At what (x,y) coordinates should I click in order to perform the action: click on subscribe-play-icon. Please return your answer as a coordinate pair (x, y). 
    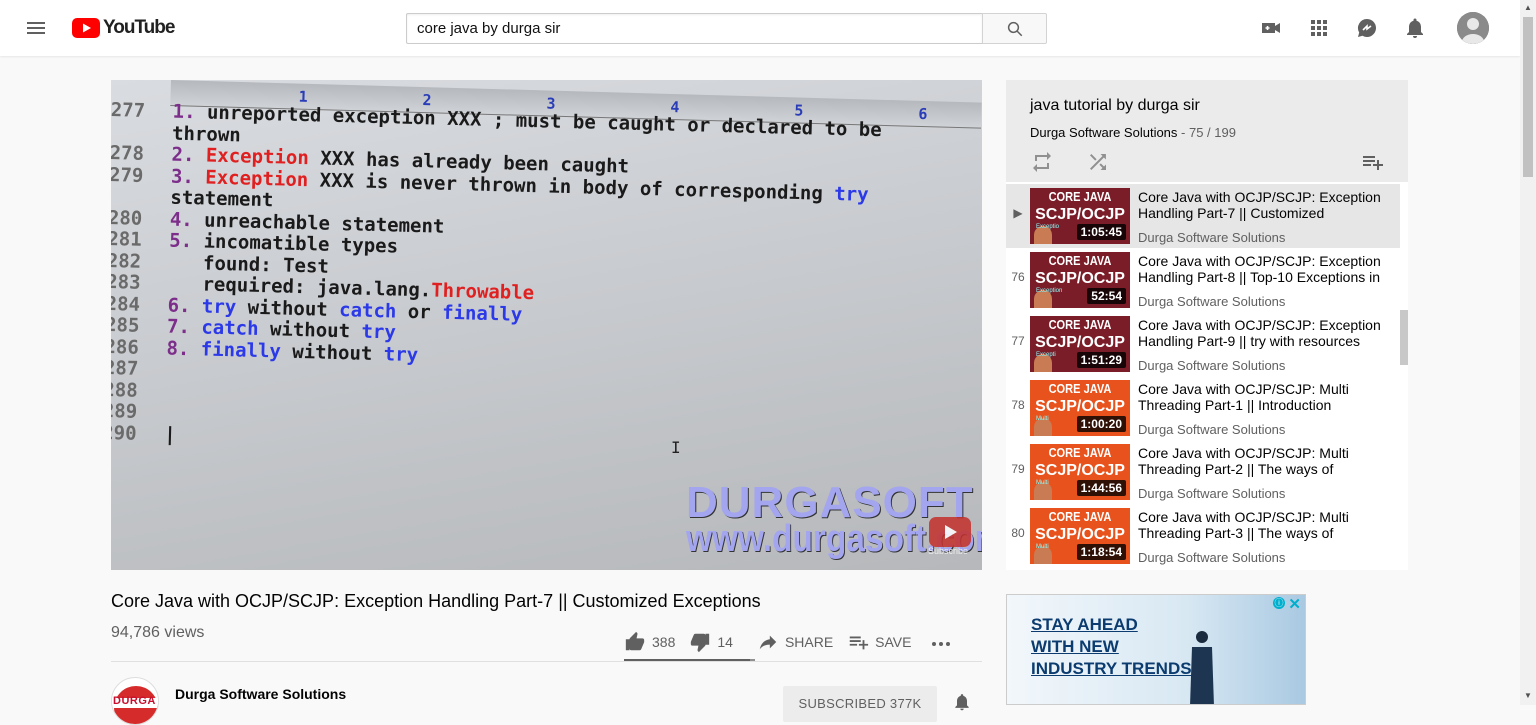
    Looking at the image, I should click on (950, 532).